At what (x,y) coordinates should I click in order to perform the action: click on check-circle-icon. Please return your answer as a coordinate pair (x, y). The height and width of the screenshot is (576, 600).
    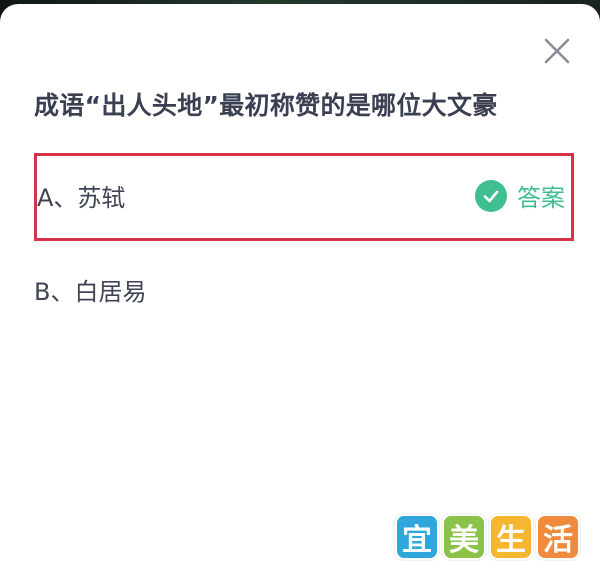
    Looking at the image, I should click on (491, 195).